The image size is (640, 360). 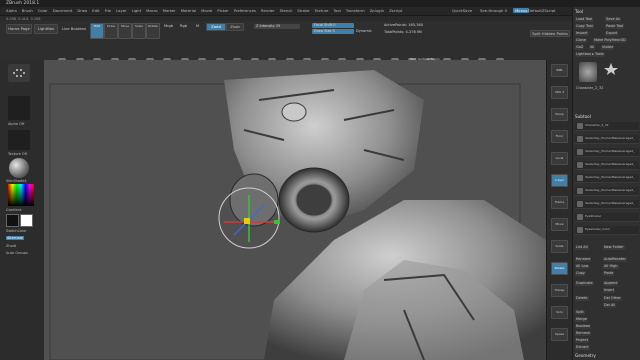 What do you see at coordinates (19, 140) in the screenshot?
I see `texture-thumbnail` at bounding box center [19, 140].